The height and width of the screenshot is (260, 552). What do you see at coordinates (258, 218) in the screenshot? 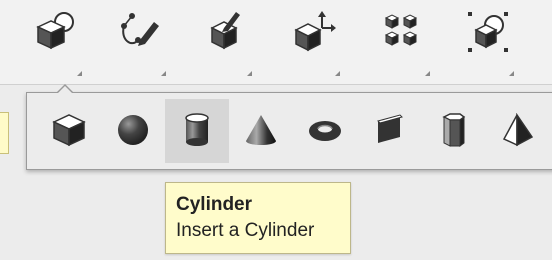
I see `cylinder-tooltip: Cylinder Insert a Cylinder` at bounding box center [258, 218].